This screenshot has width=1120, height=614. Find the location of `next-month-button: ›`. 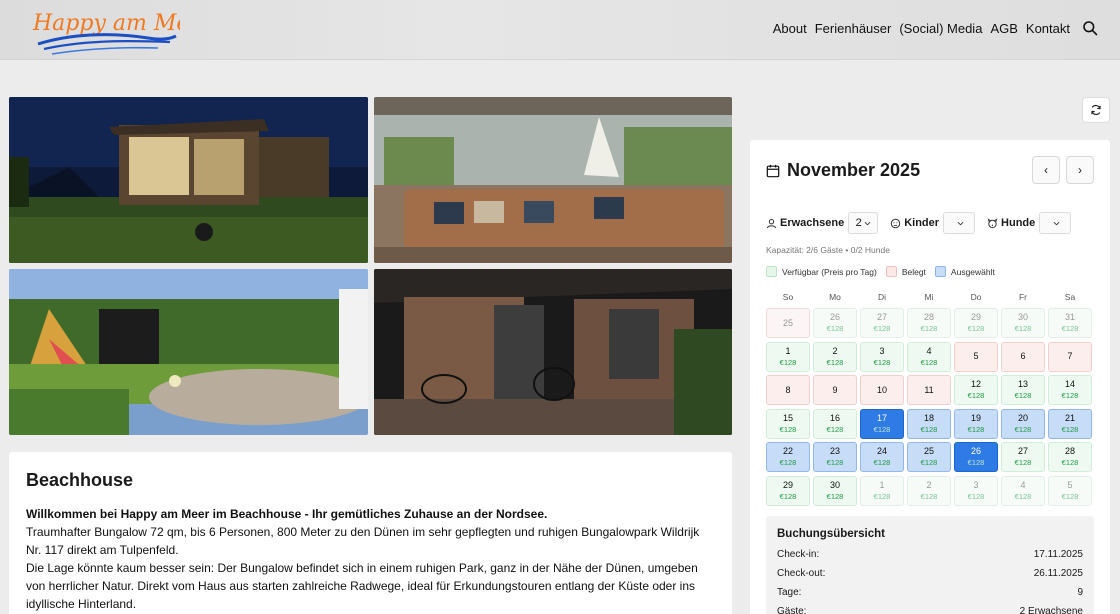

next-month-button: › is located at coordinates (1080, 170).